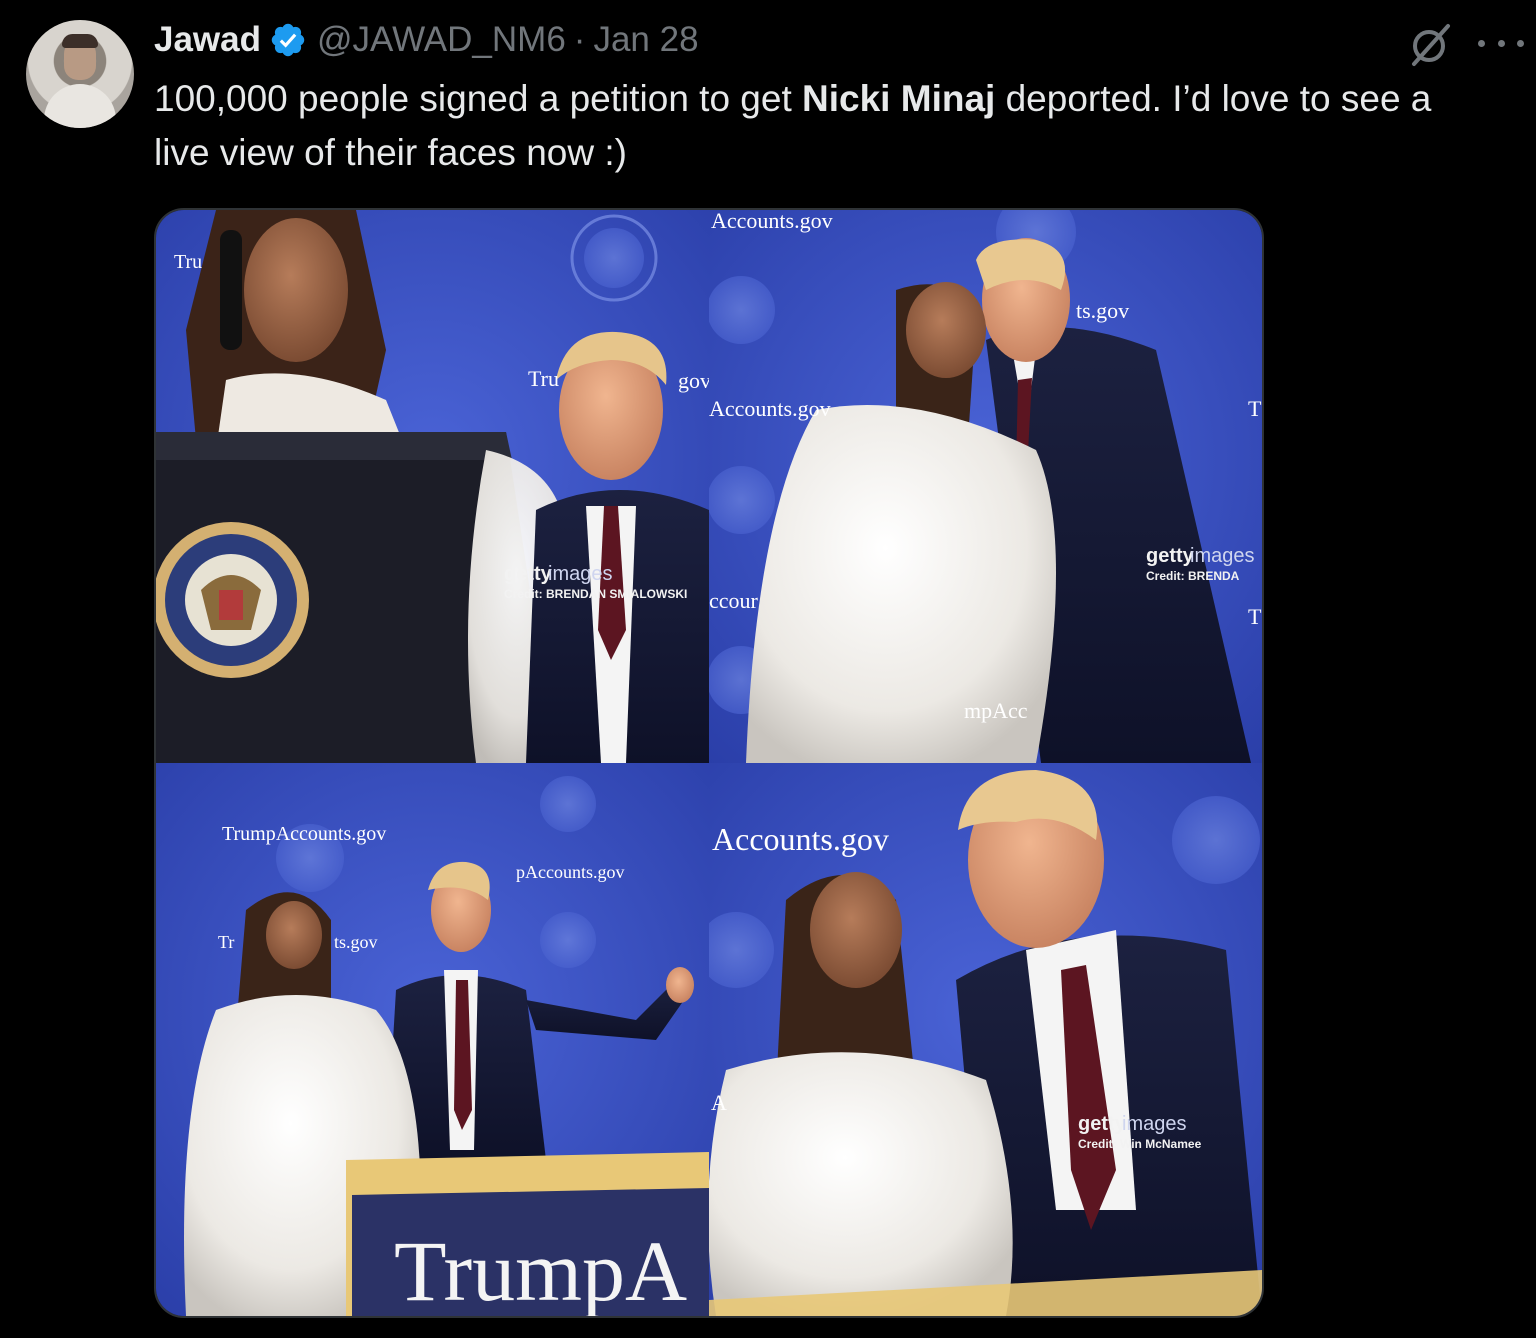 The image size is (1536, 1338). Describe the element at coordinates (540, 1269) in the screenshot. I see `podium-text: TrumpA` at that location.